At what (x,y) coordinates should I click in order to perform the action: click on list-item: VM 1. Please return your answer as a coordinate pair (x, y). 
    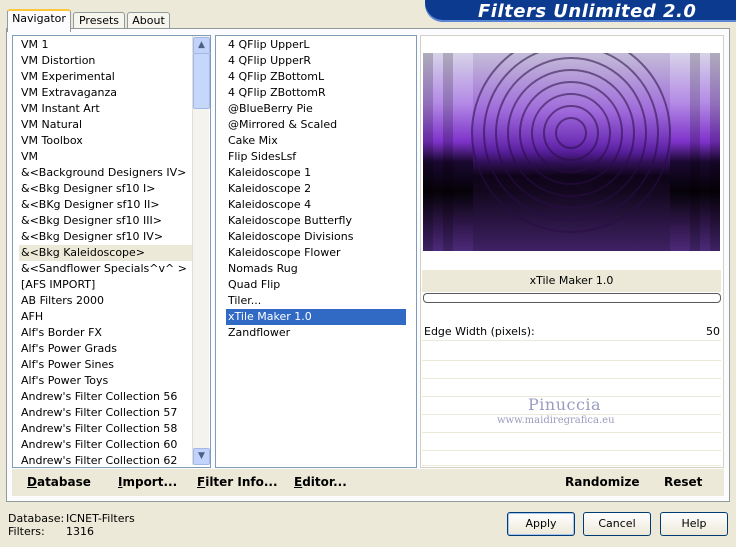
    Looking at the image, I should click on (108, 45).